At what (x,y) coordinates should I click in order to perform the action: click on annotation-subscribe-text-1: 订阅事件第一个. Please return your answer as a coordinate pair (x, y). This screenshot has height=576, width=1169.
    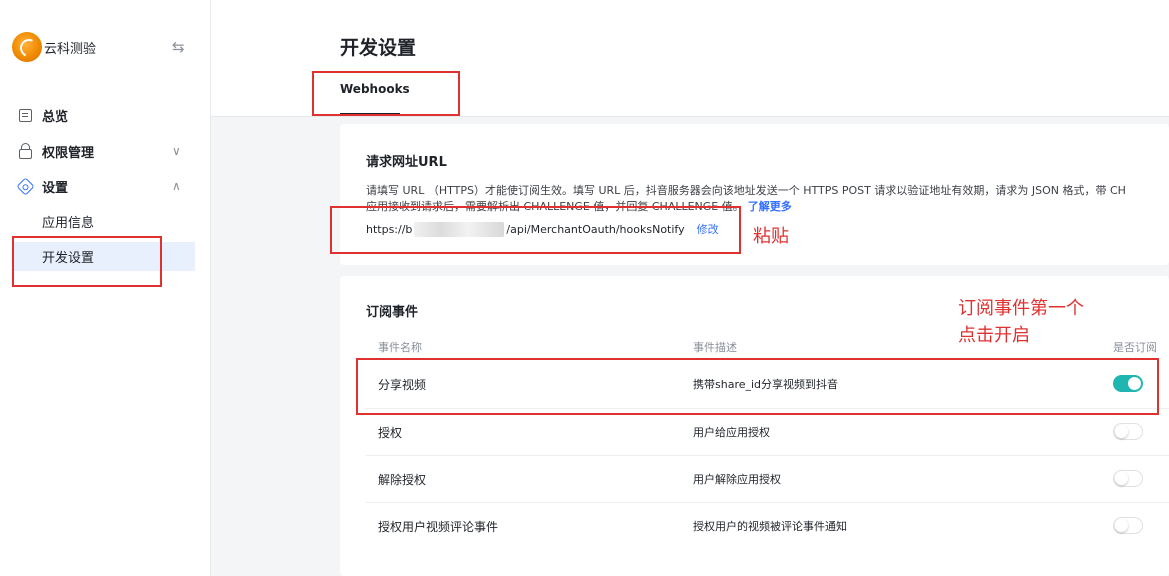
    Looking at the image, I should click on (1021, 308).